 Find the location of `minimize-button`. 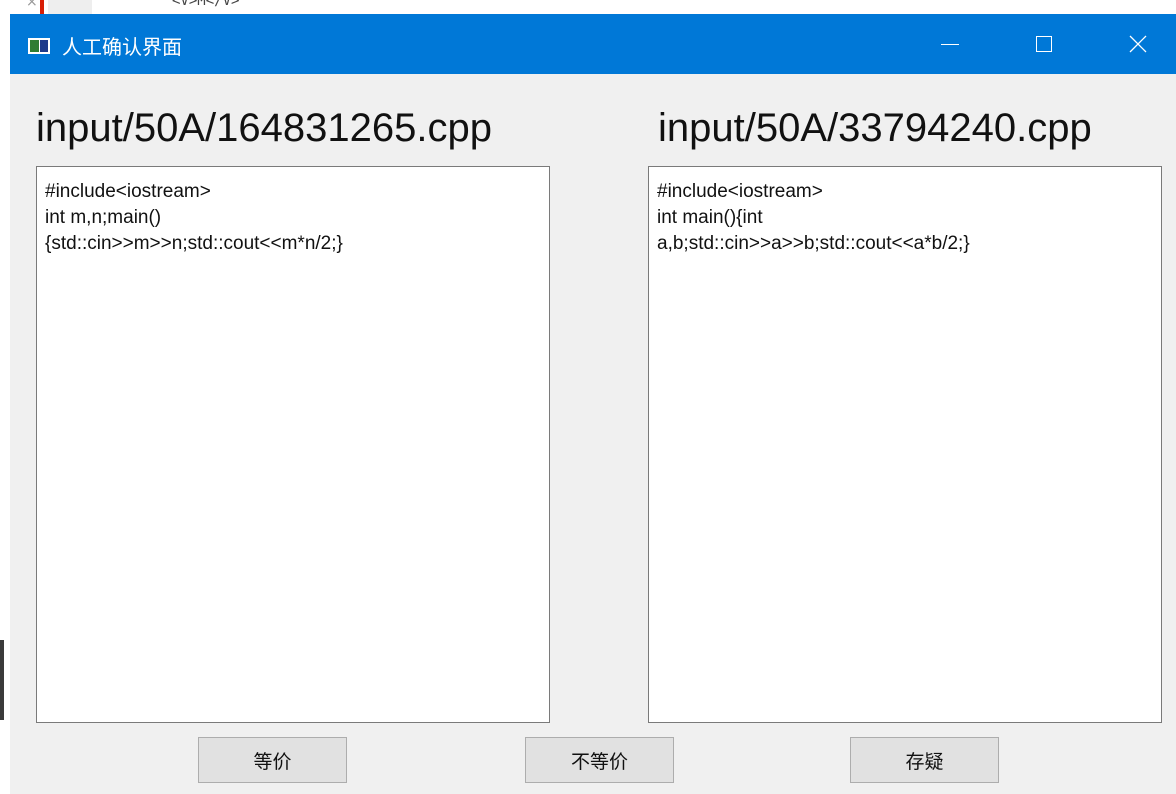

minimize-button is located at coordinates (950, 44).